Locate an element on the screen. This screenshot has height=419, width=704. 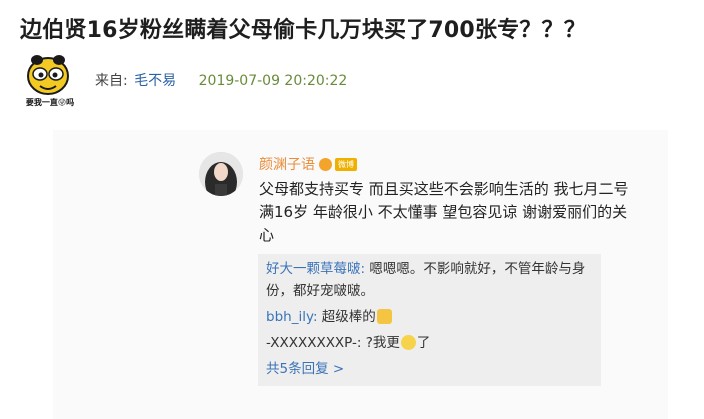
commenter-name: 颜渊子语 微博 is located at coordinates (308, 164).